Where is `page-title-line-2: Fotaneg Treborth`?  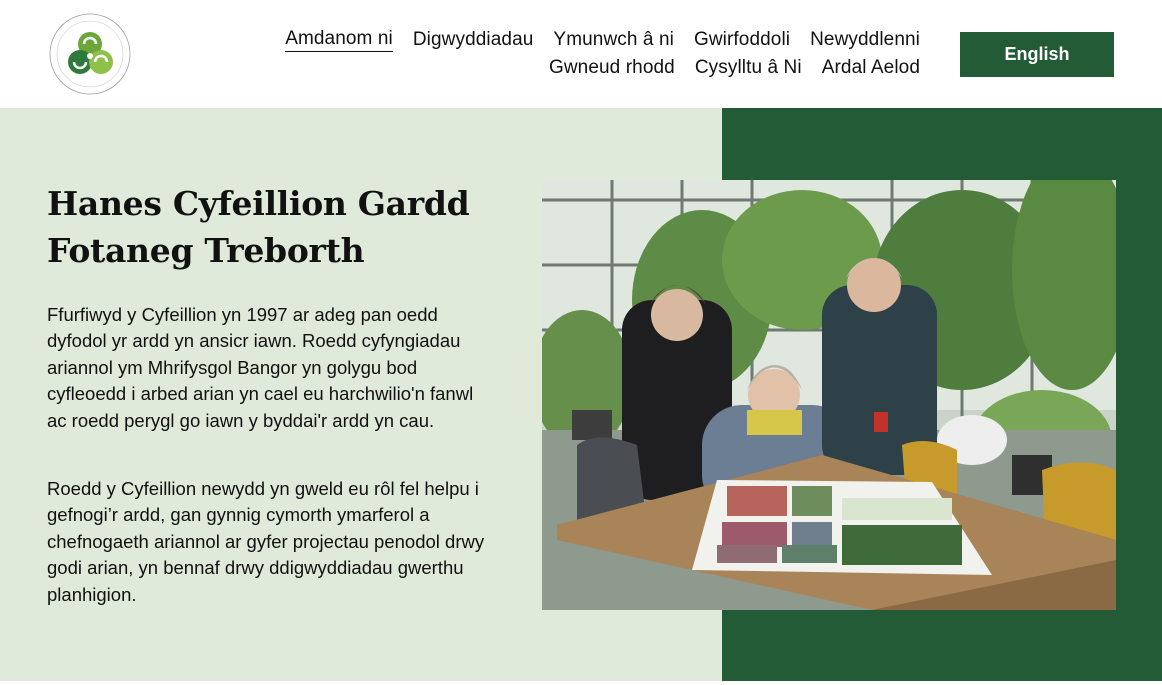 page-title-line-2: Fotaneg Treborth is located at coordinates (206, 250).